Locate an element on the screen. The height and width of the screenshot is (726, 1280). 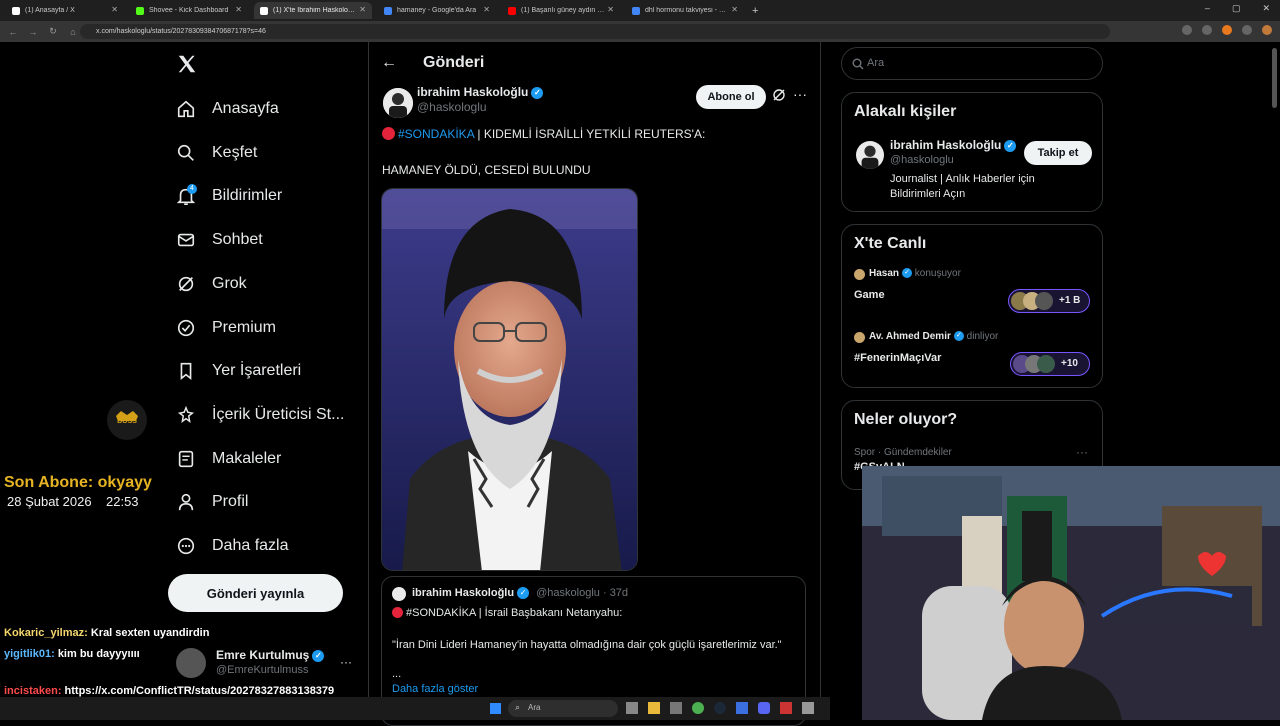
host-row: Hasan ✓ konuşuyor is located at coordinates (915, 273).